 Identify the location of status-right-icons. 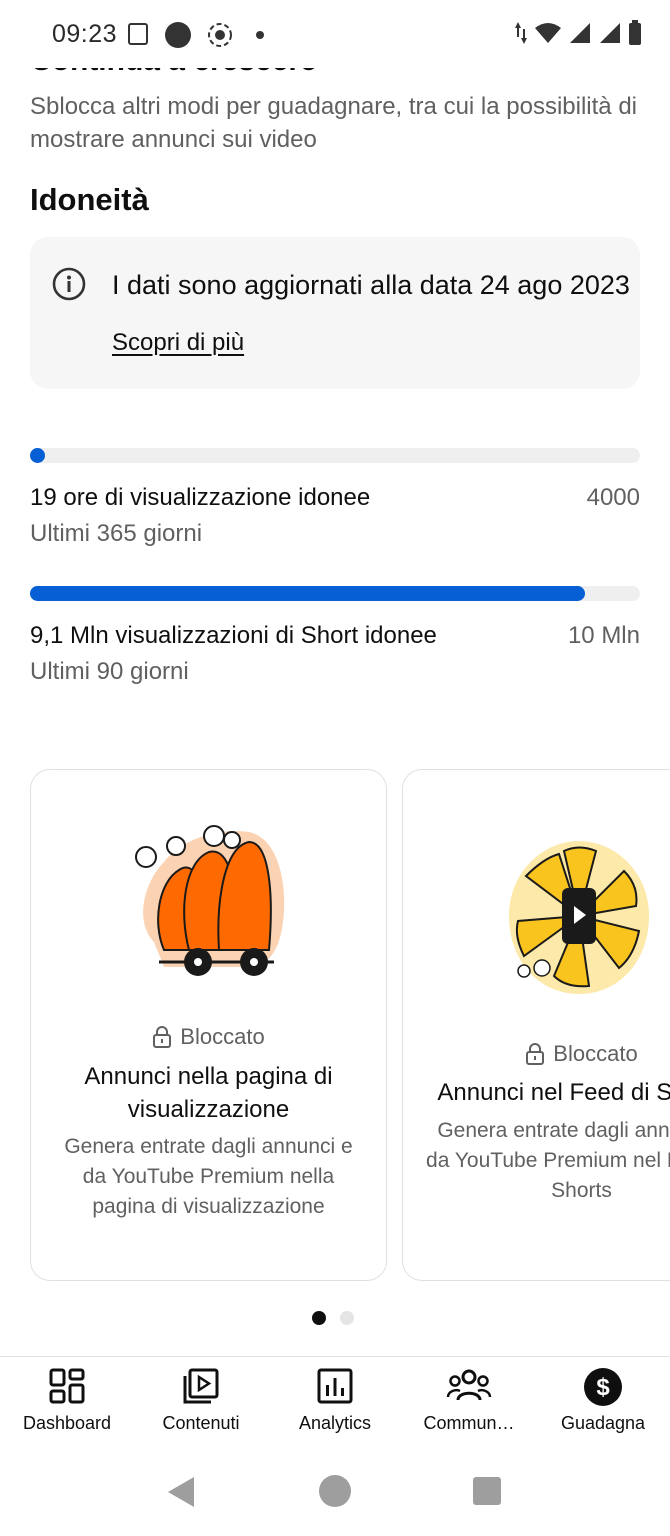
(578, 33).